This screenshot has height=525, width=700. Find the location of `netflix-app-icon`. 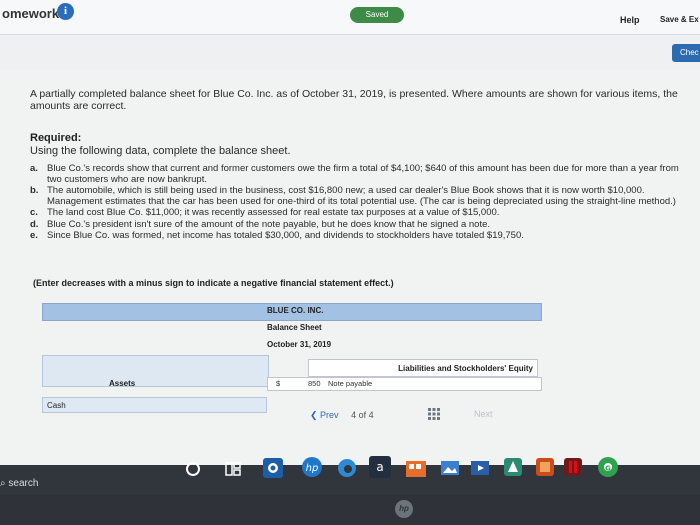

netflix-app-icon is located at coordinates (573, 467).